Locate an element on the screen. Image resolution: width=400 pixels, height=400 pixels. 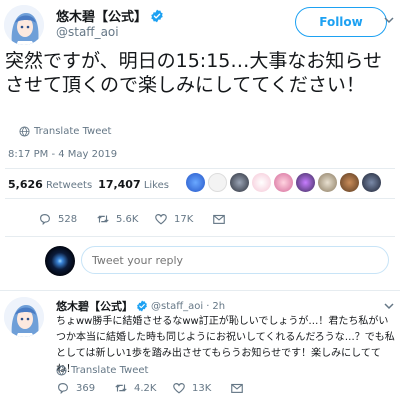
engagement-stats: 5,626 Retweets 17,407 Likes is located at coordinates (88, 184).